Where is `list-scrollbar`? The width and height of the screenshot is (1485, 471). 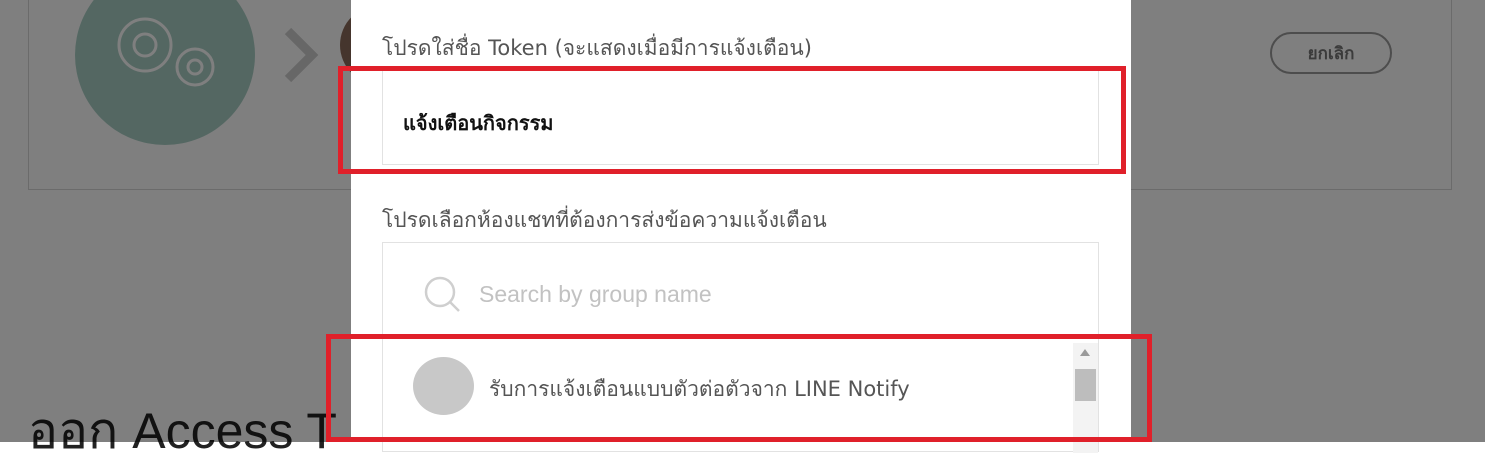 list-scrollbar is located at coordinates (1085, 398).